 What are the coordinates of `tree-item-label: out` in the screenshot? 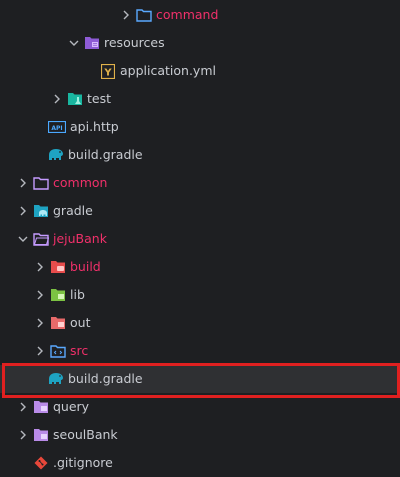 It's located at (80, 322).